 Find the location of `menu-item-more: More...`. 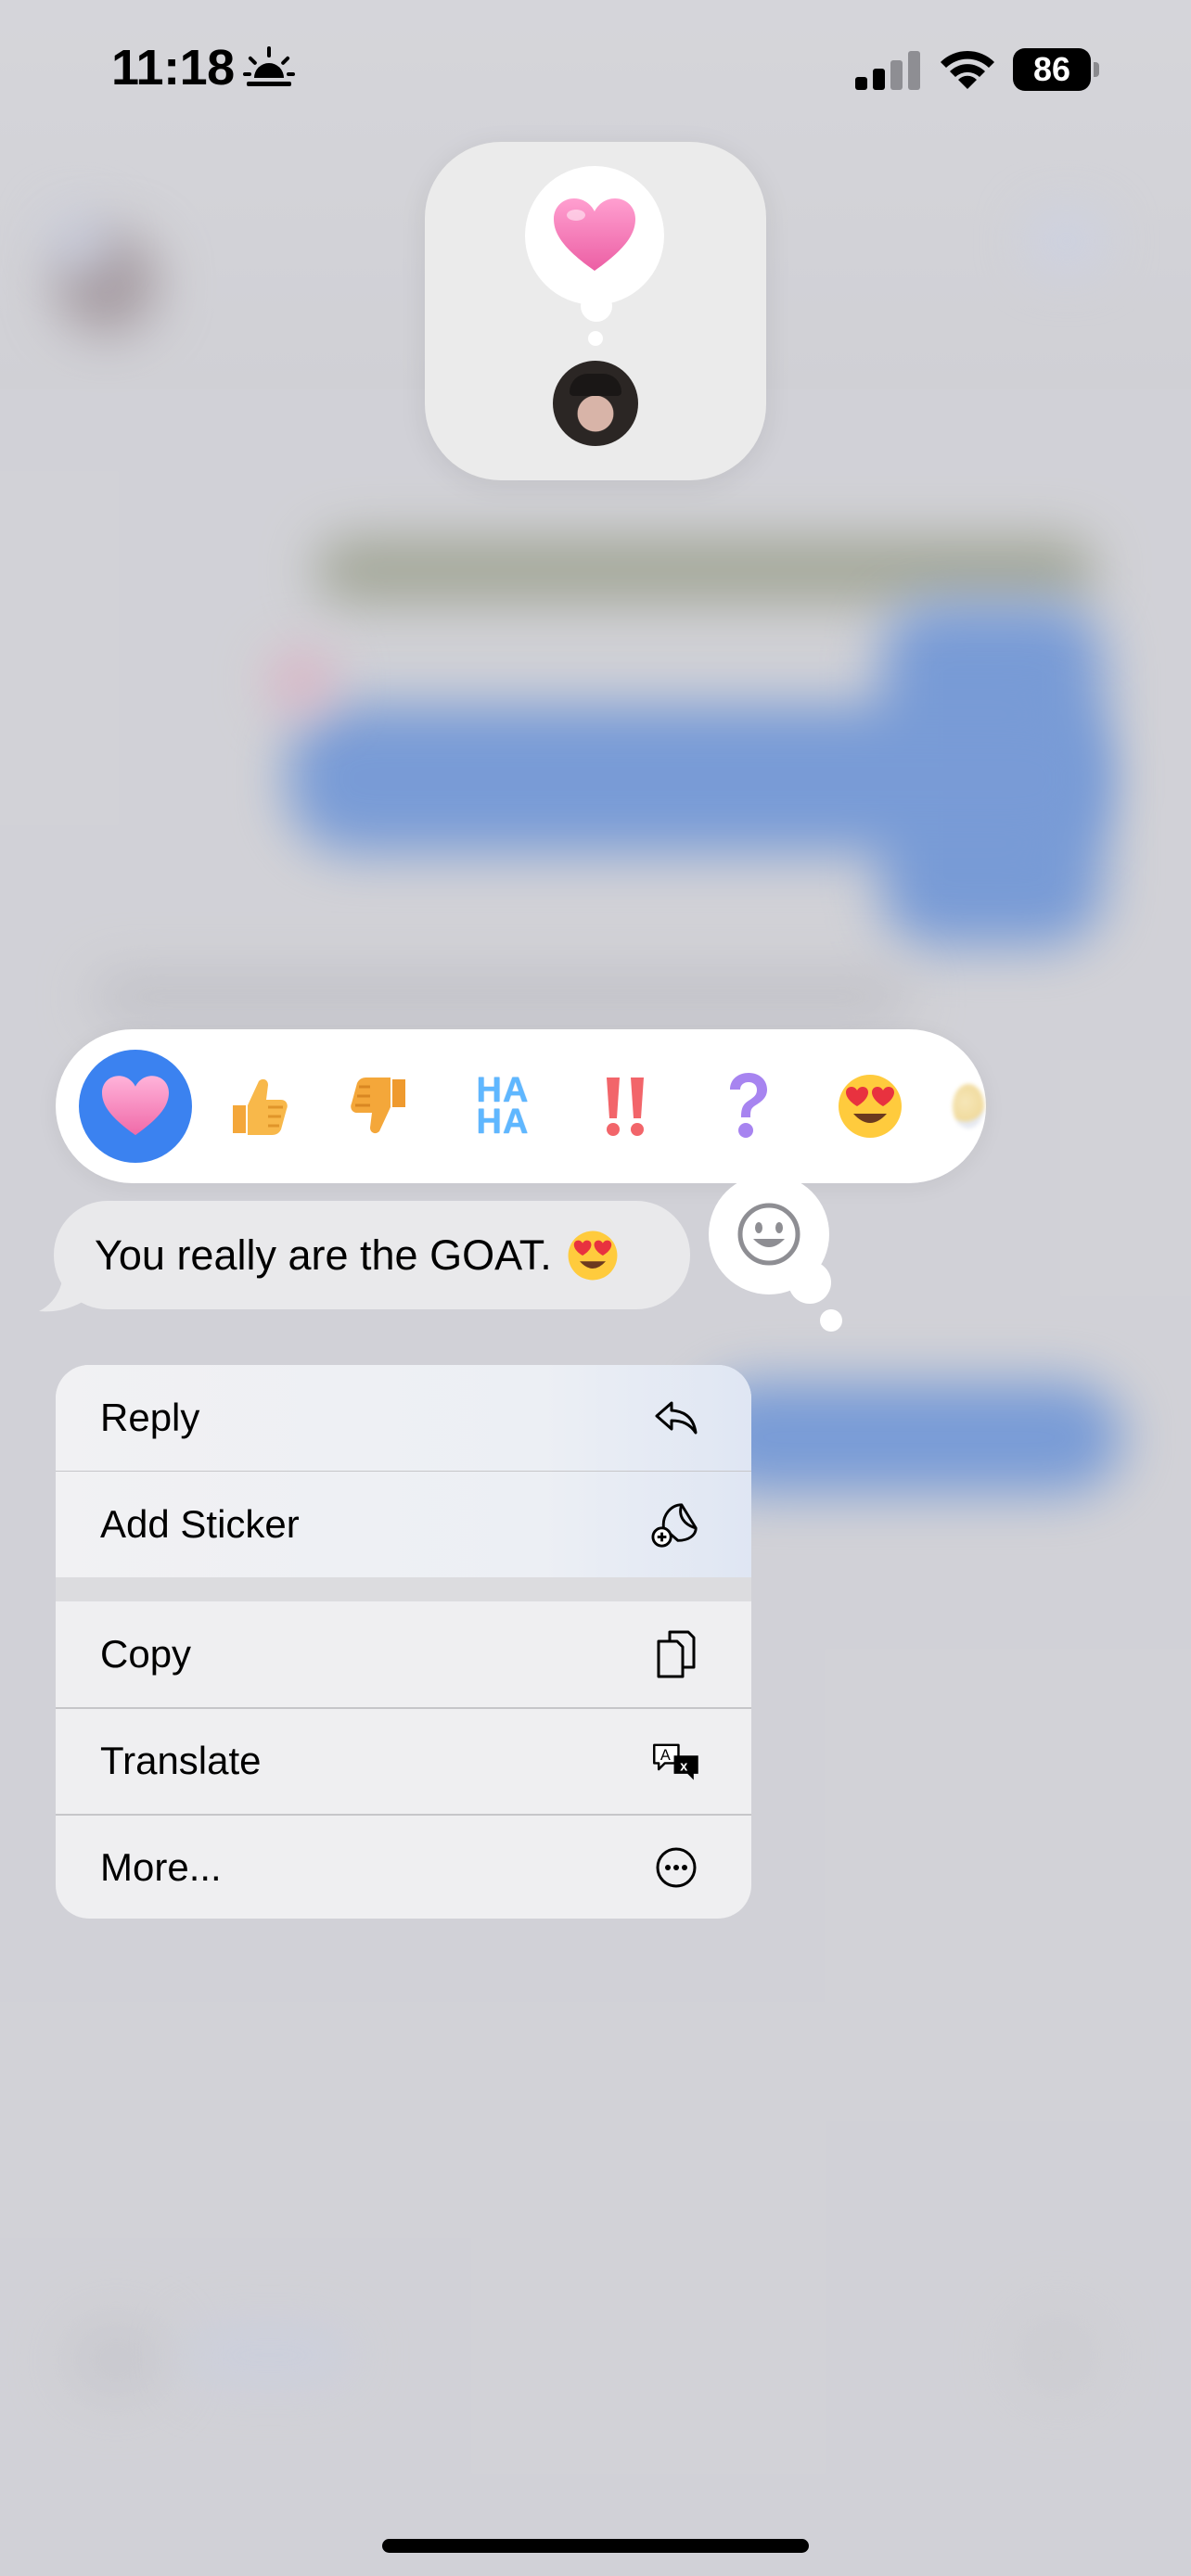

menu-item-more: More... is located at coordinates (403, 1867).